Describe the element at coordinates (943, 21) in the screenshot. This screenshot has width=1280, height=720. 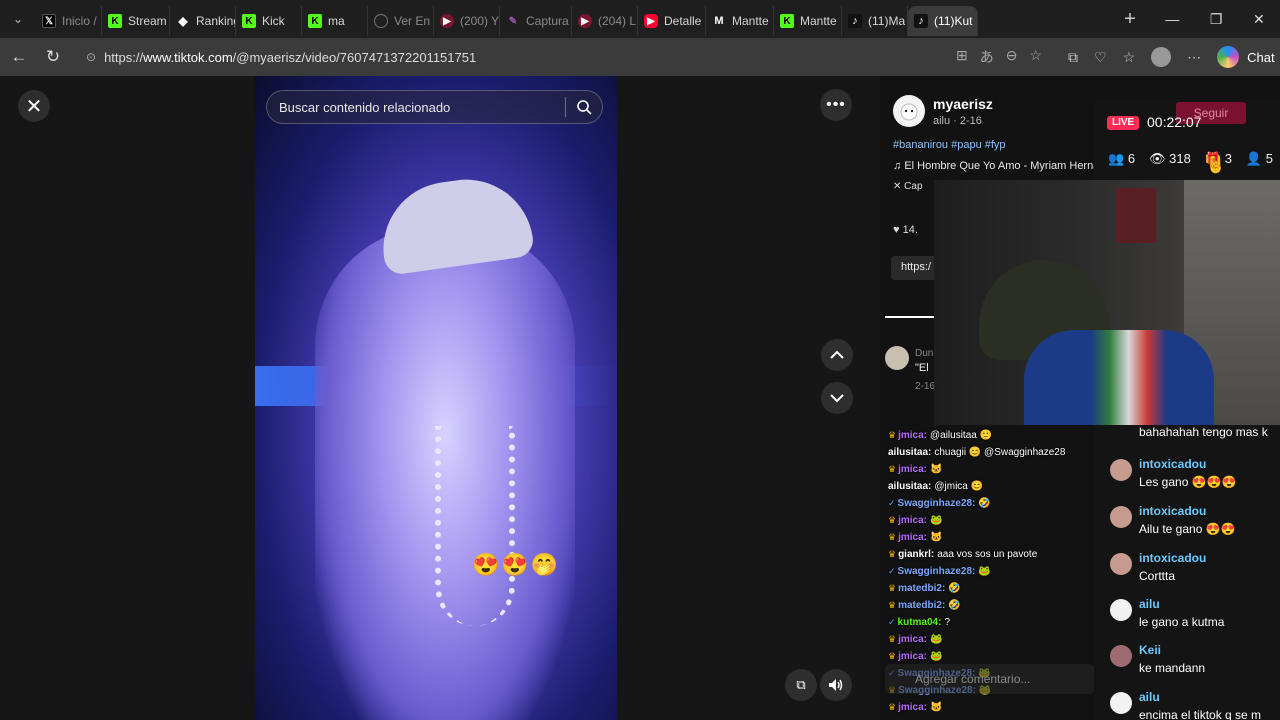
I see `browser-tab: ♪(11)Kut✕` at that location.